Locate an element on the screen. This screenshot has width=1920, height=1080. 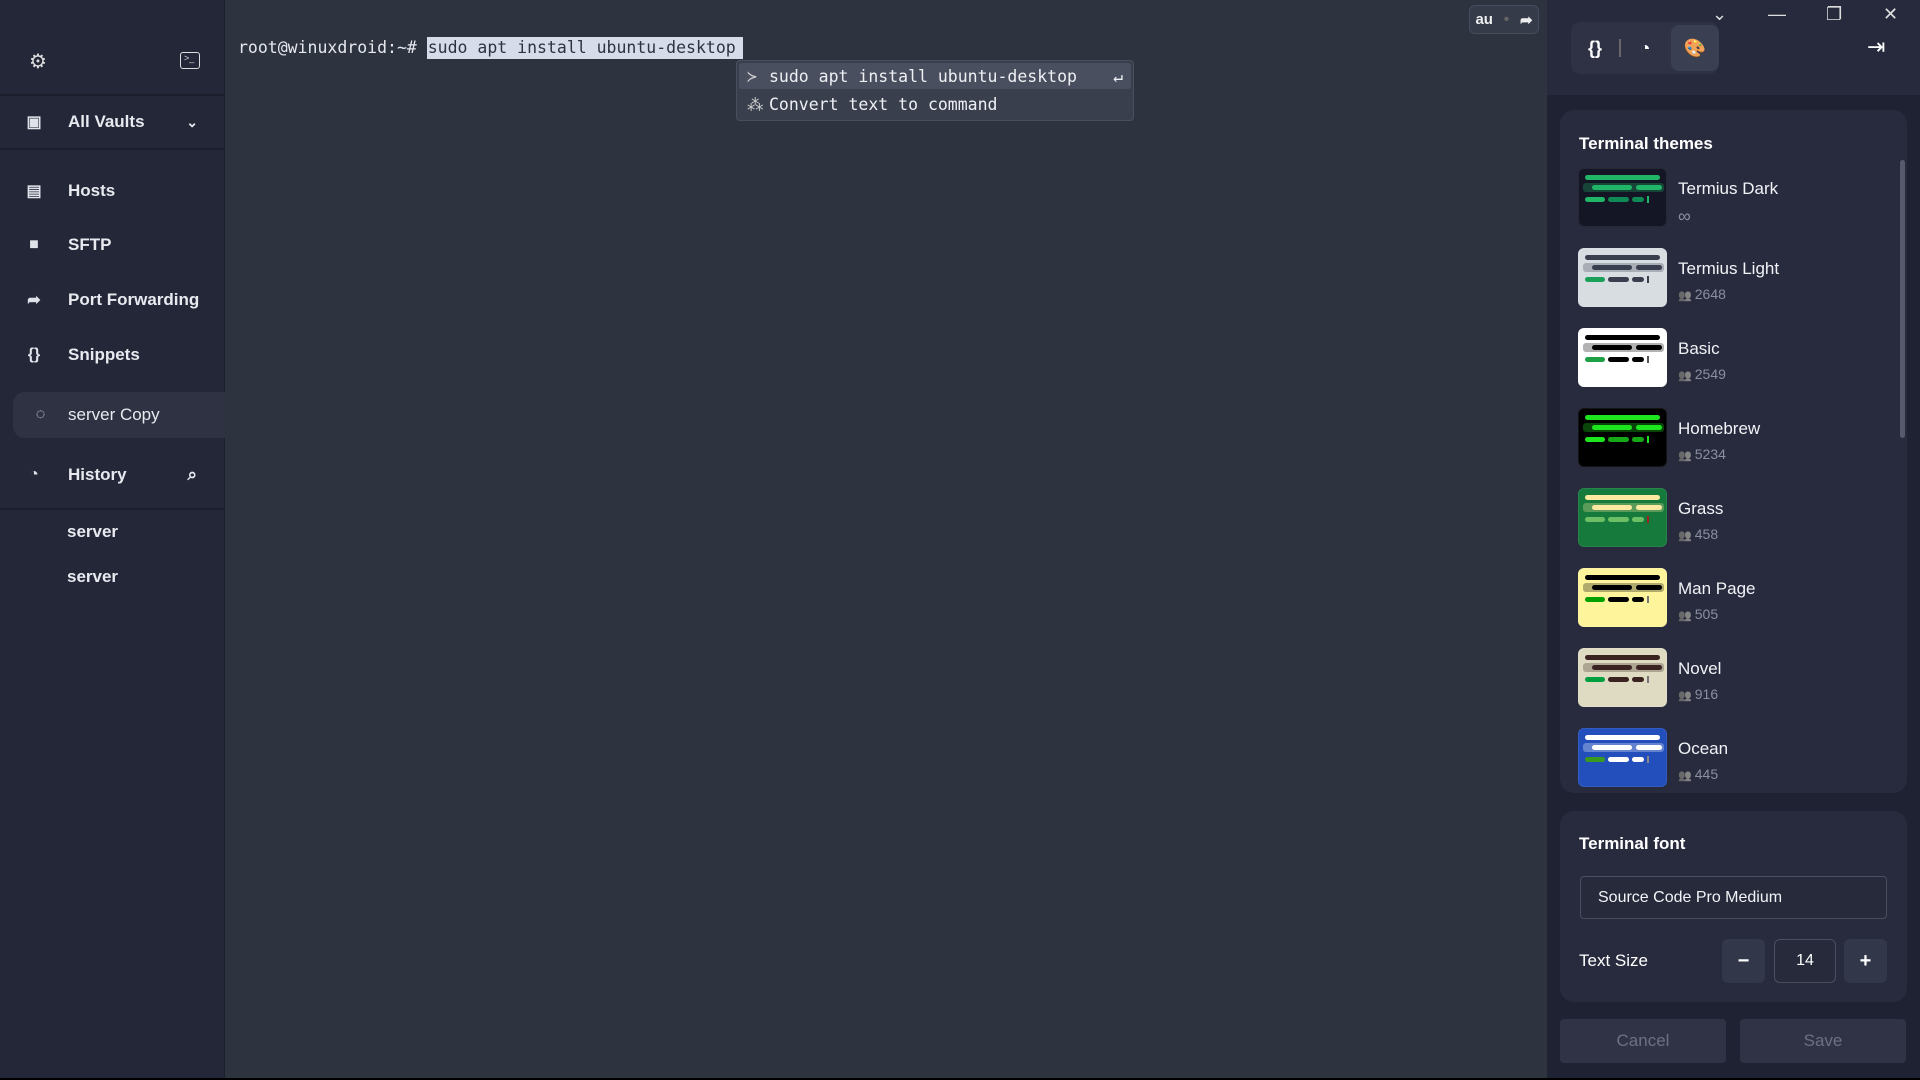
sidebar-item-history: ◔ History ⌕ is located at coordinates (112, 475).